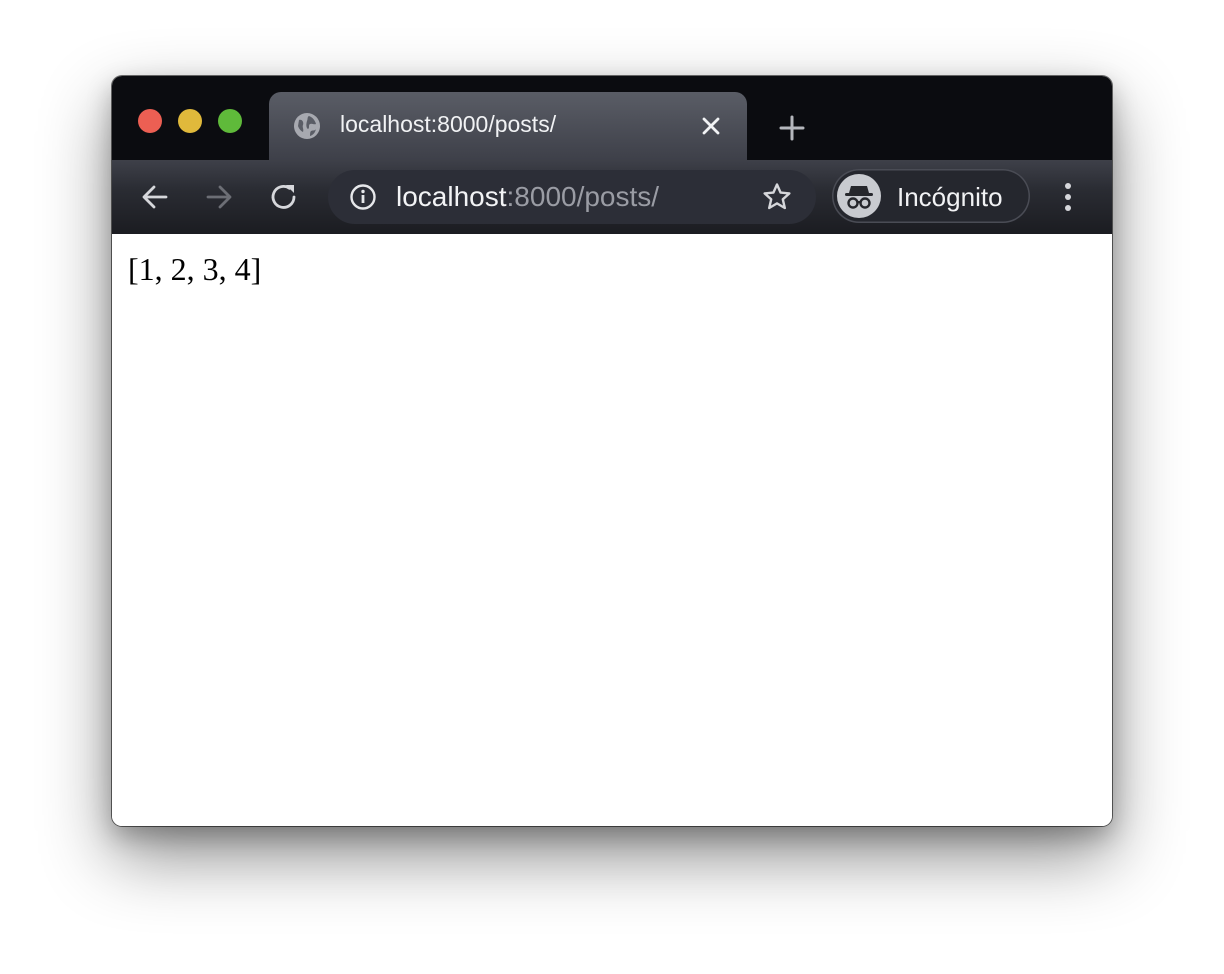 The height and width of the screenshot is (974, 1224). I want to click on browser-toolbar: localhost:8000/posts/ Incógnito, so click(612, 197).